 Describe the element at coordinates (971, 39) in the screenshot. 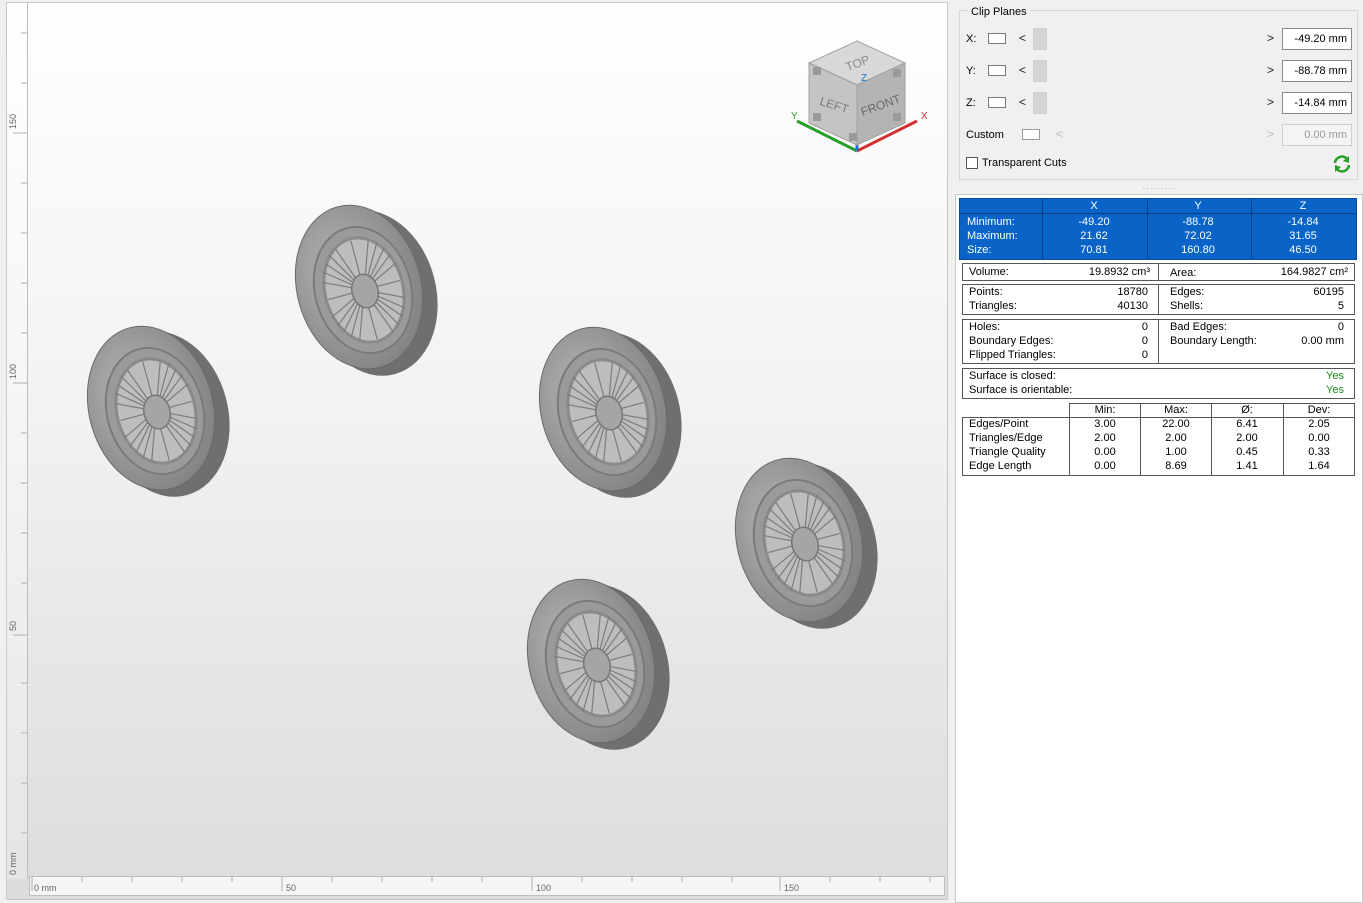

I see `clip-x-label: X:` at that location.